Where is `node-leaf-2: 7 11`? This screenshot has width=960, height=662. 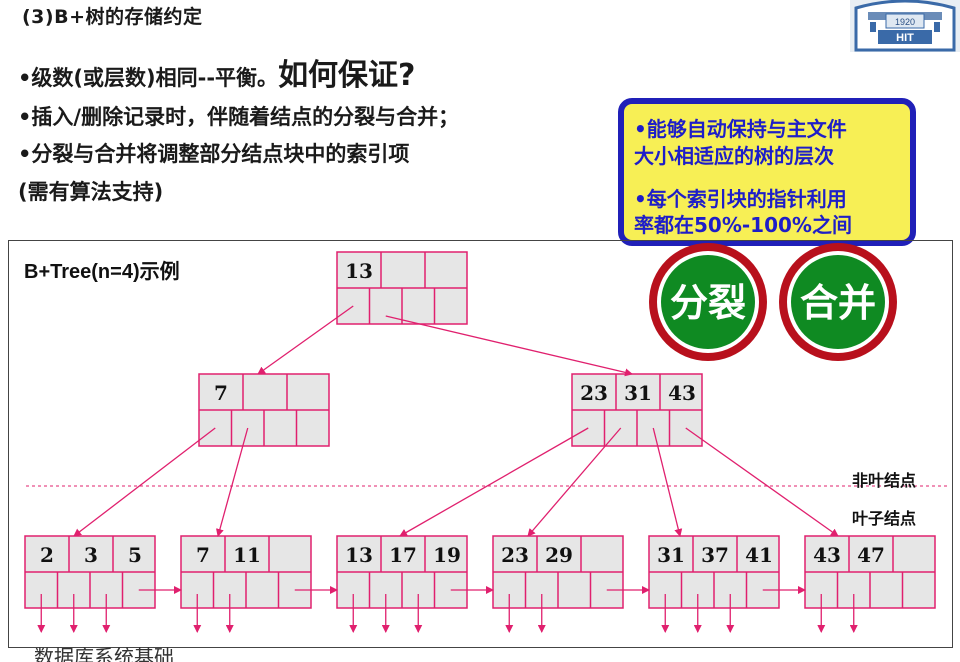 node-leaf-2: 7 11 is located at coordinates (246, 572).